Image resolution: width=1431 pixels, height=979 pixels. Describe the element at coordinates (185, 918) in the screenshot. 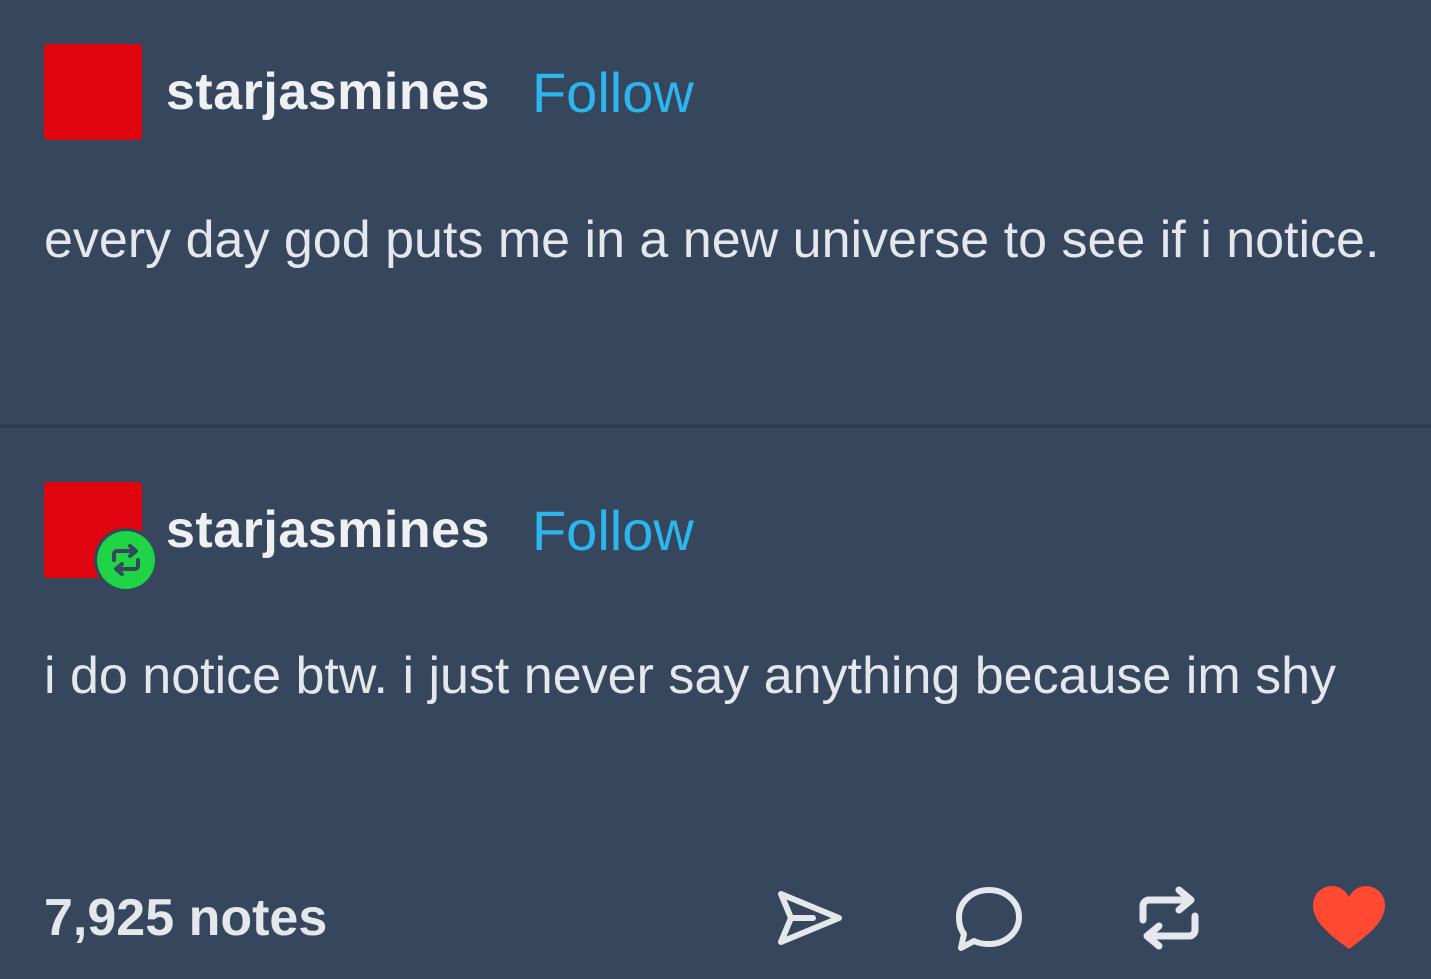

I see `notes-count: 7,925 notes` at that location.